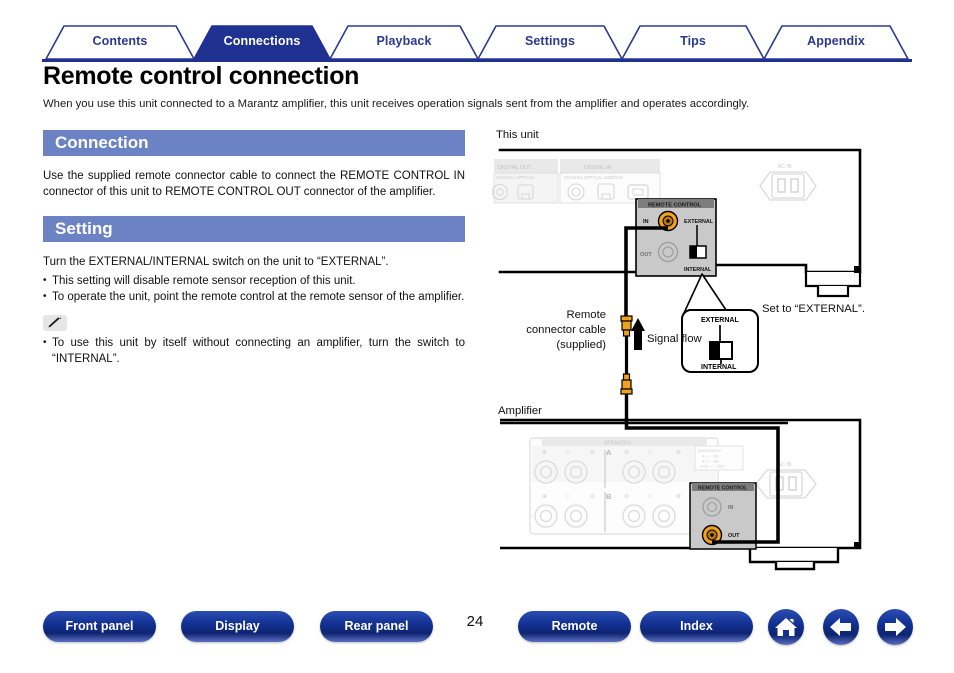 Image resolution: width=954 pixels, height=673 pixels. I want to click on cable-label-line1: Remote, so click(586, 315).